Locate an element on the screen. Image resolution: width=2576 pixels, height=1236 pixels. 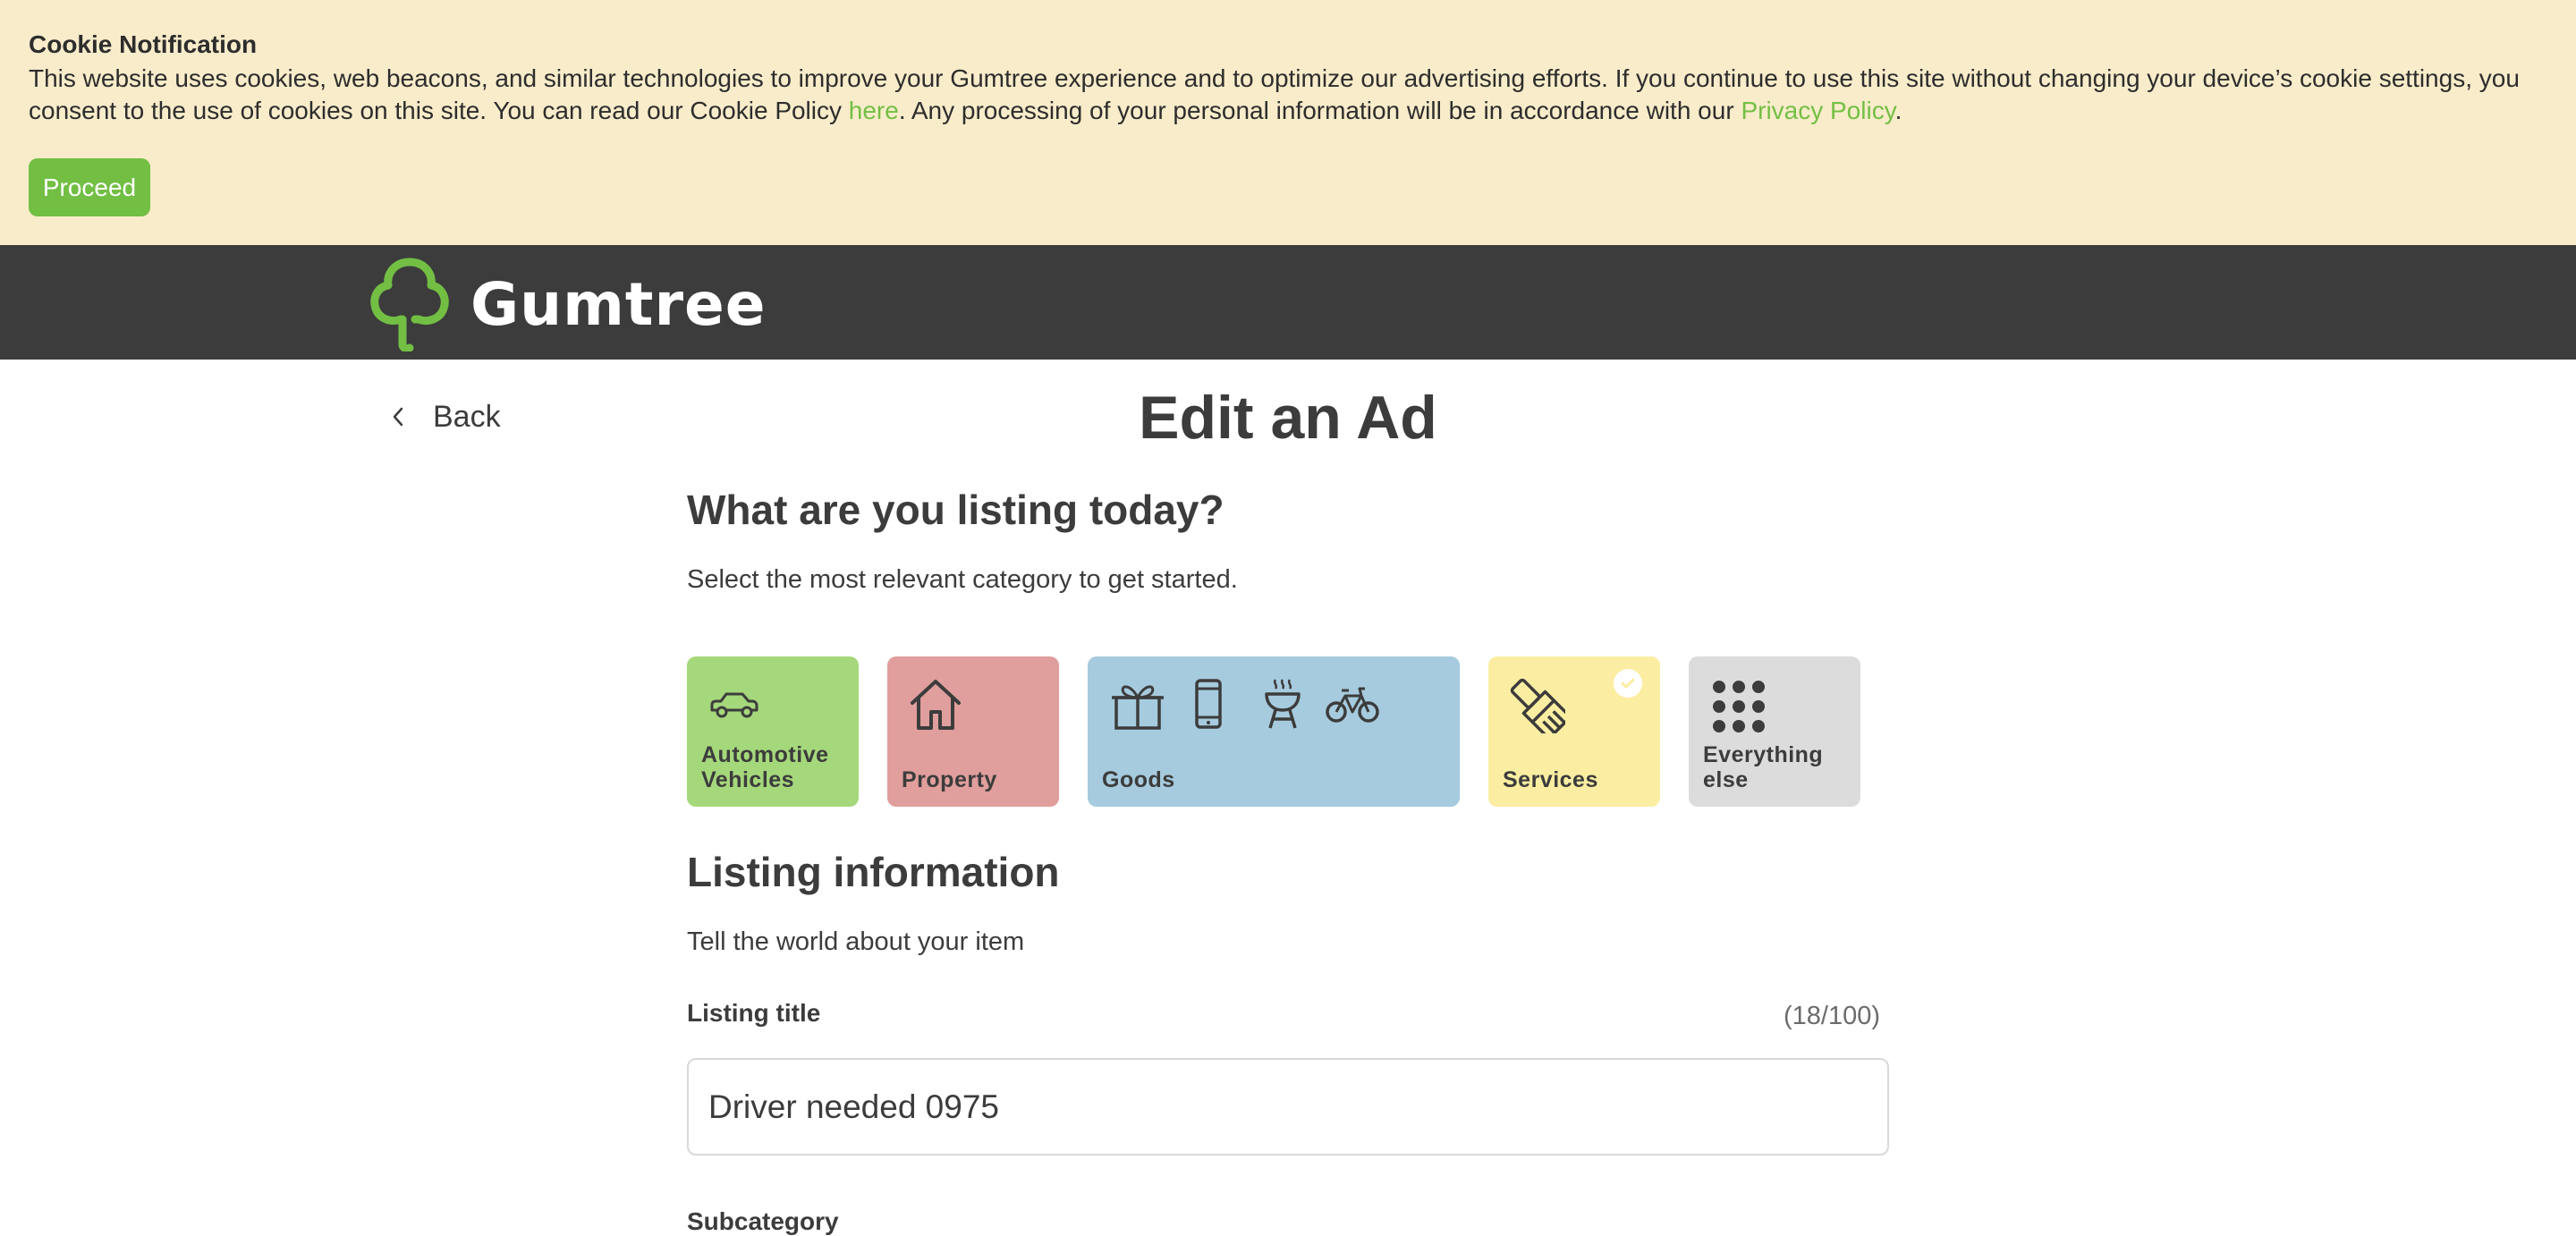
category-label: Goods is located at coordinates (1138, 780).